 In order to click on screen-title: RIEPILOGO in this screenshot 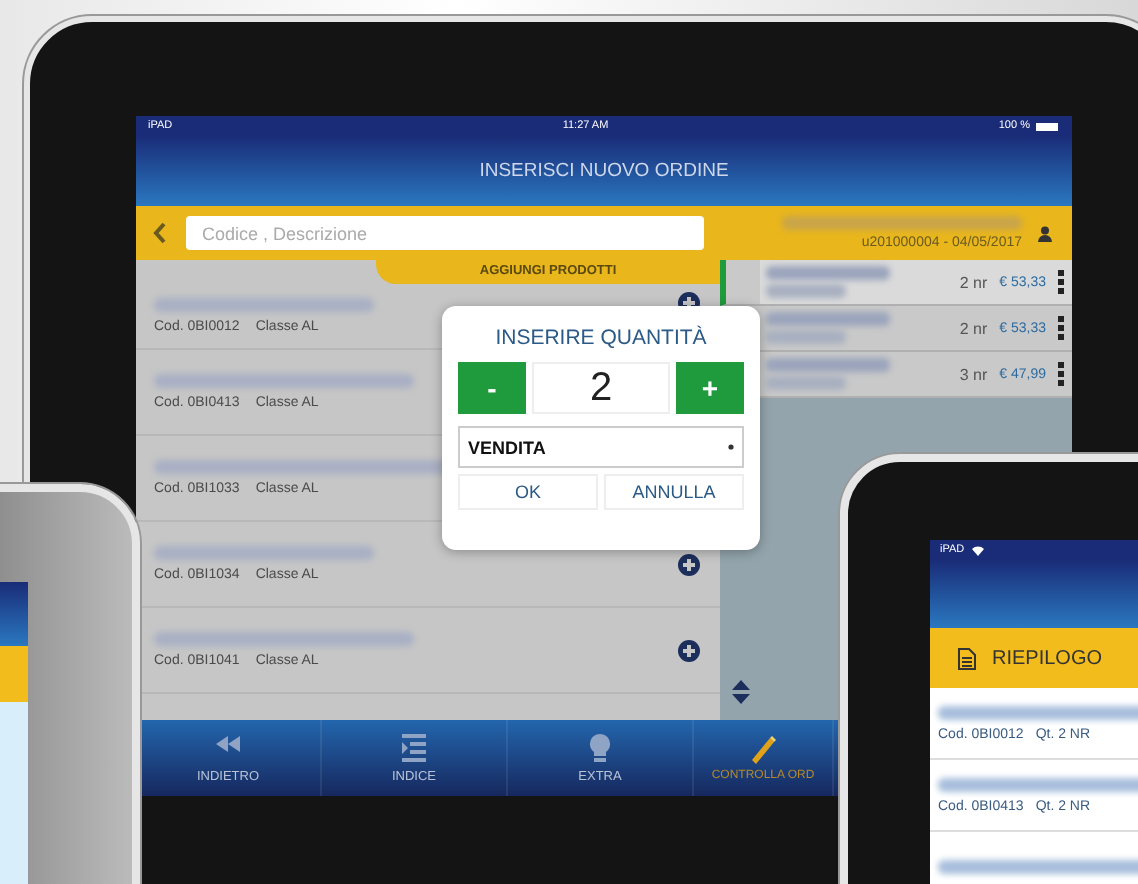, I will do `click(1047, 658)`.